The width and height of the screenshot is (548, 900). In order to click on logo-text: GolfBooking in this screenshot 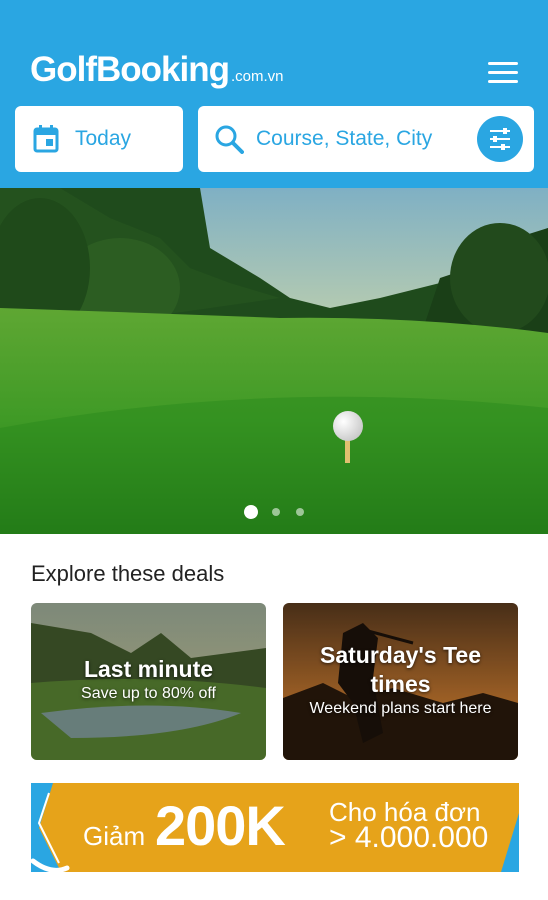, I will do `click(130, 69)`.